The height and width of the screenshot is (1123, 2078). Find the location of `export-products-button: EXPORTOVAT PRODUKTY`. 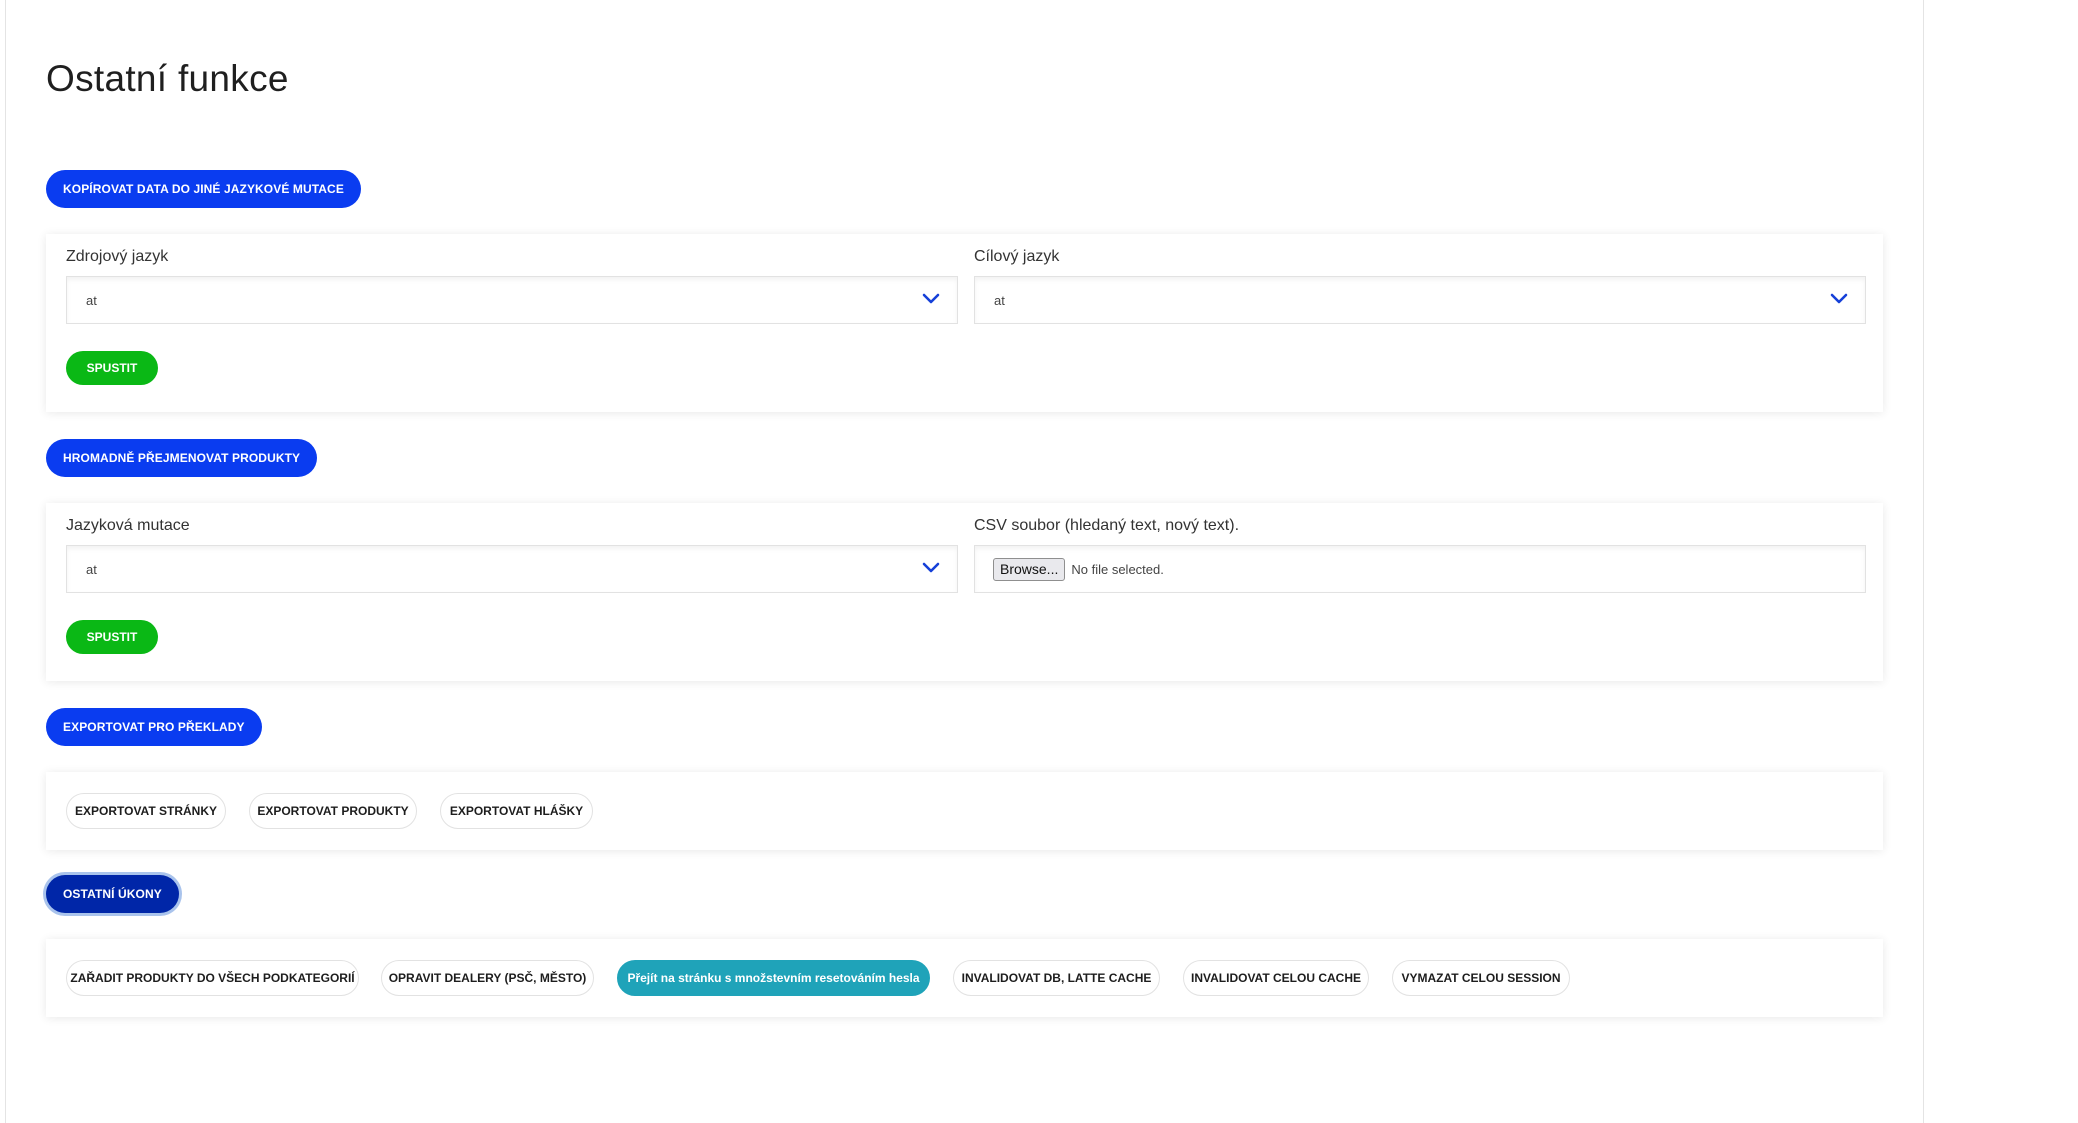

export-products-button: EXPORTOVAT PRODUKTY is located at coordinates (333, 811).